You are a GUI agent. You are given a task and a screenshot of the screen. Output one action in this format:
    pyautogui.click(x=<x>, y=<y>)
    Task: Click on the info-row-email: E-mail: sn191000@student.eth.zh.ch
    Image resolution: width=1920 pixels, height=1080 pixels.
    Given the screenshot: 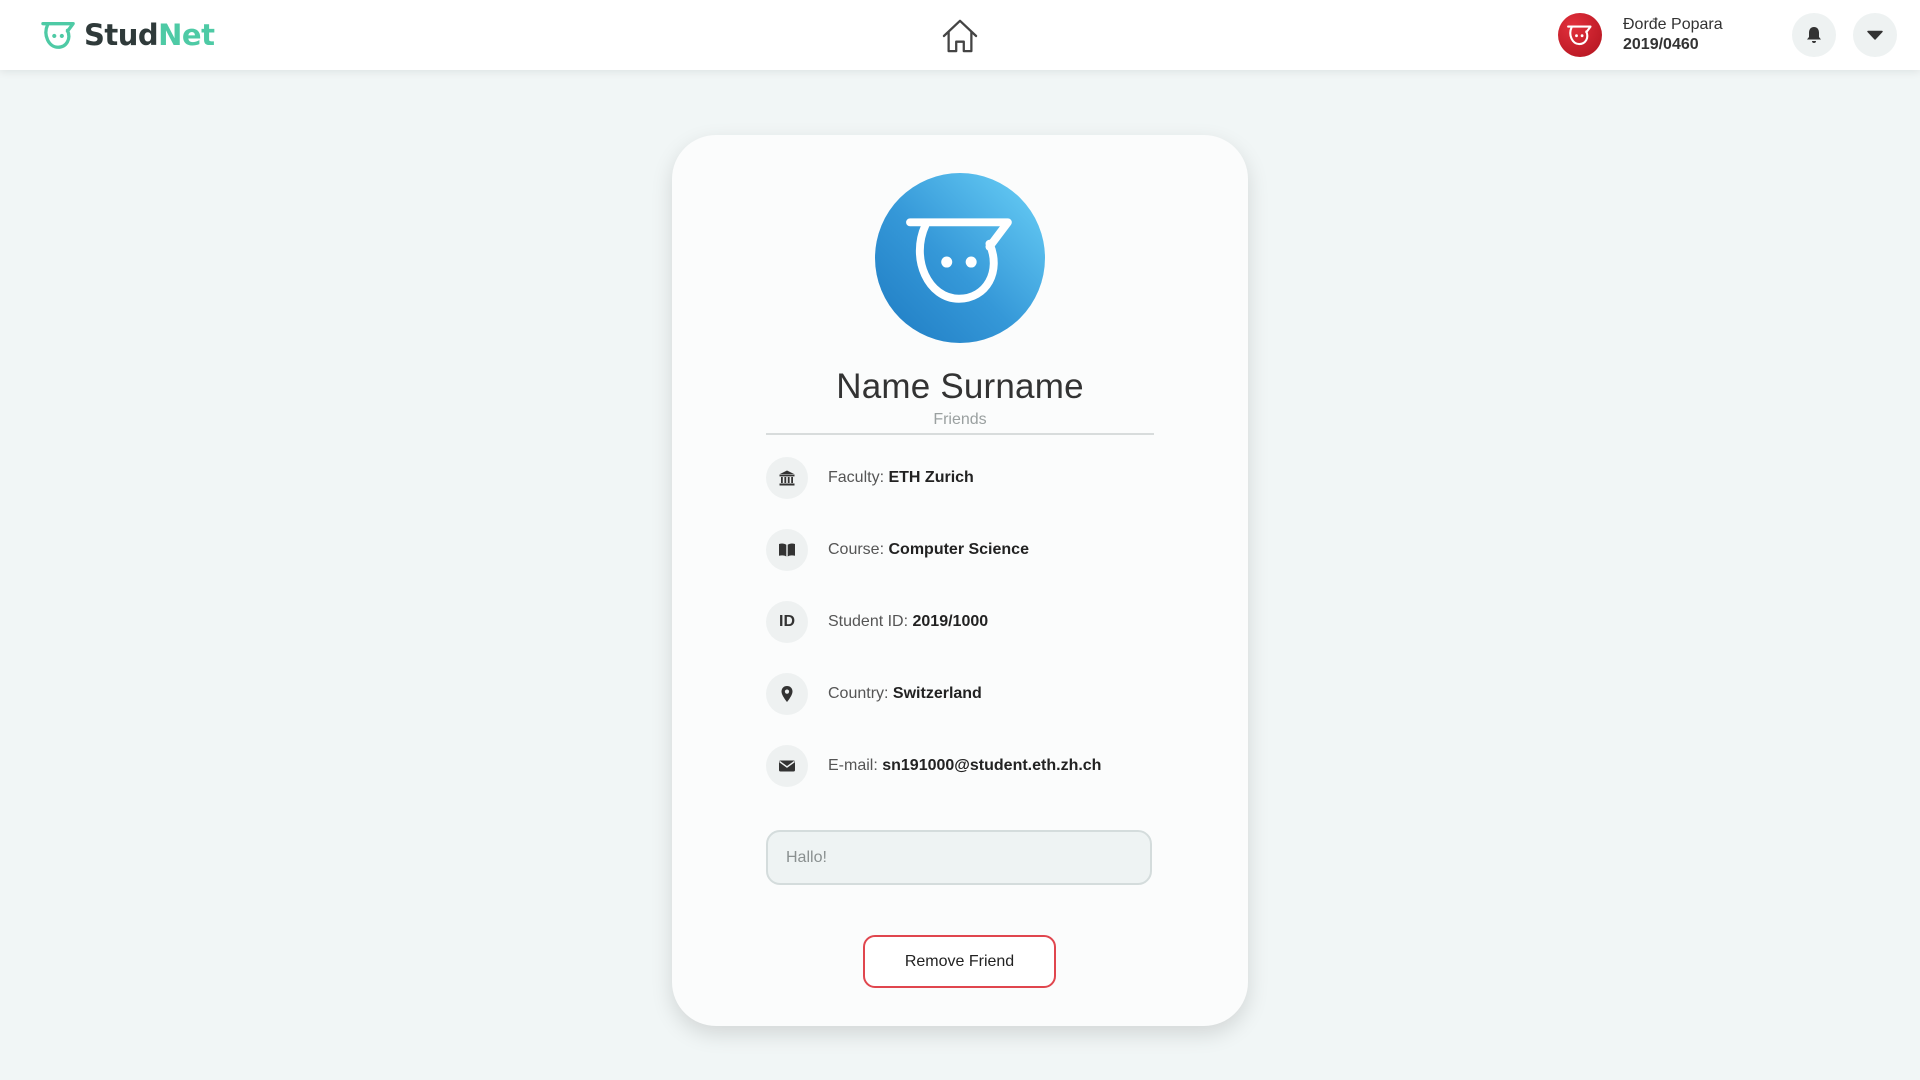 What is the action you would take?
    pyautogui.click(x=976, y=766)
    